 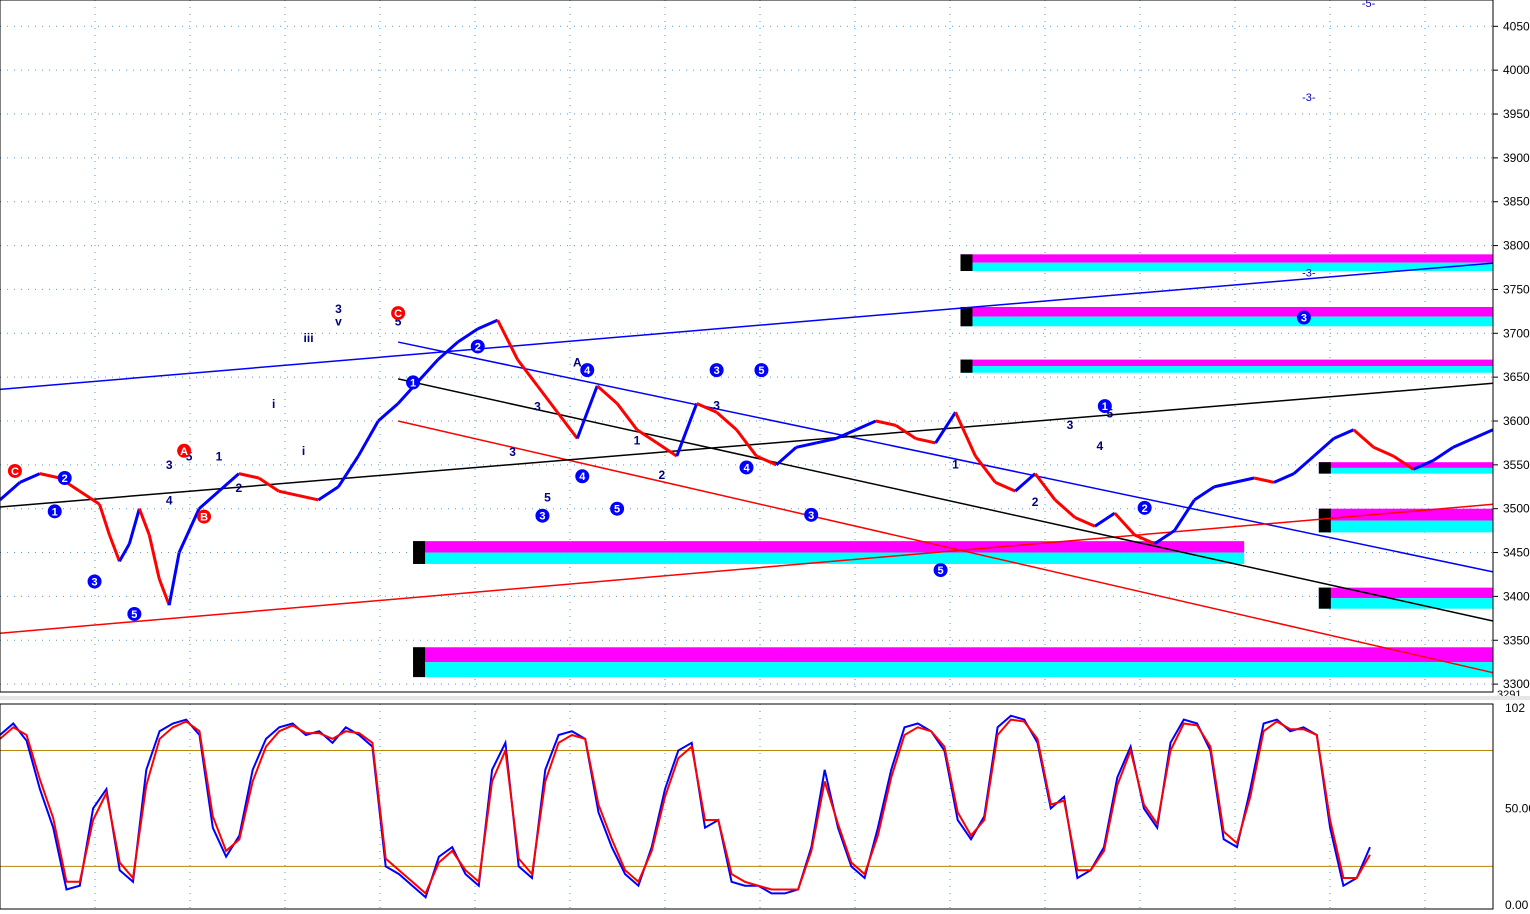 I want to click on price-tick-label: 3450, so click(x=1516, y=553).